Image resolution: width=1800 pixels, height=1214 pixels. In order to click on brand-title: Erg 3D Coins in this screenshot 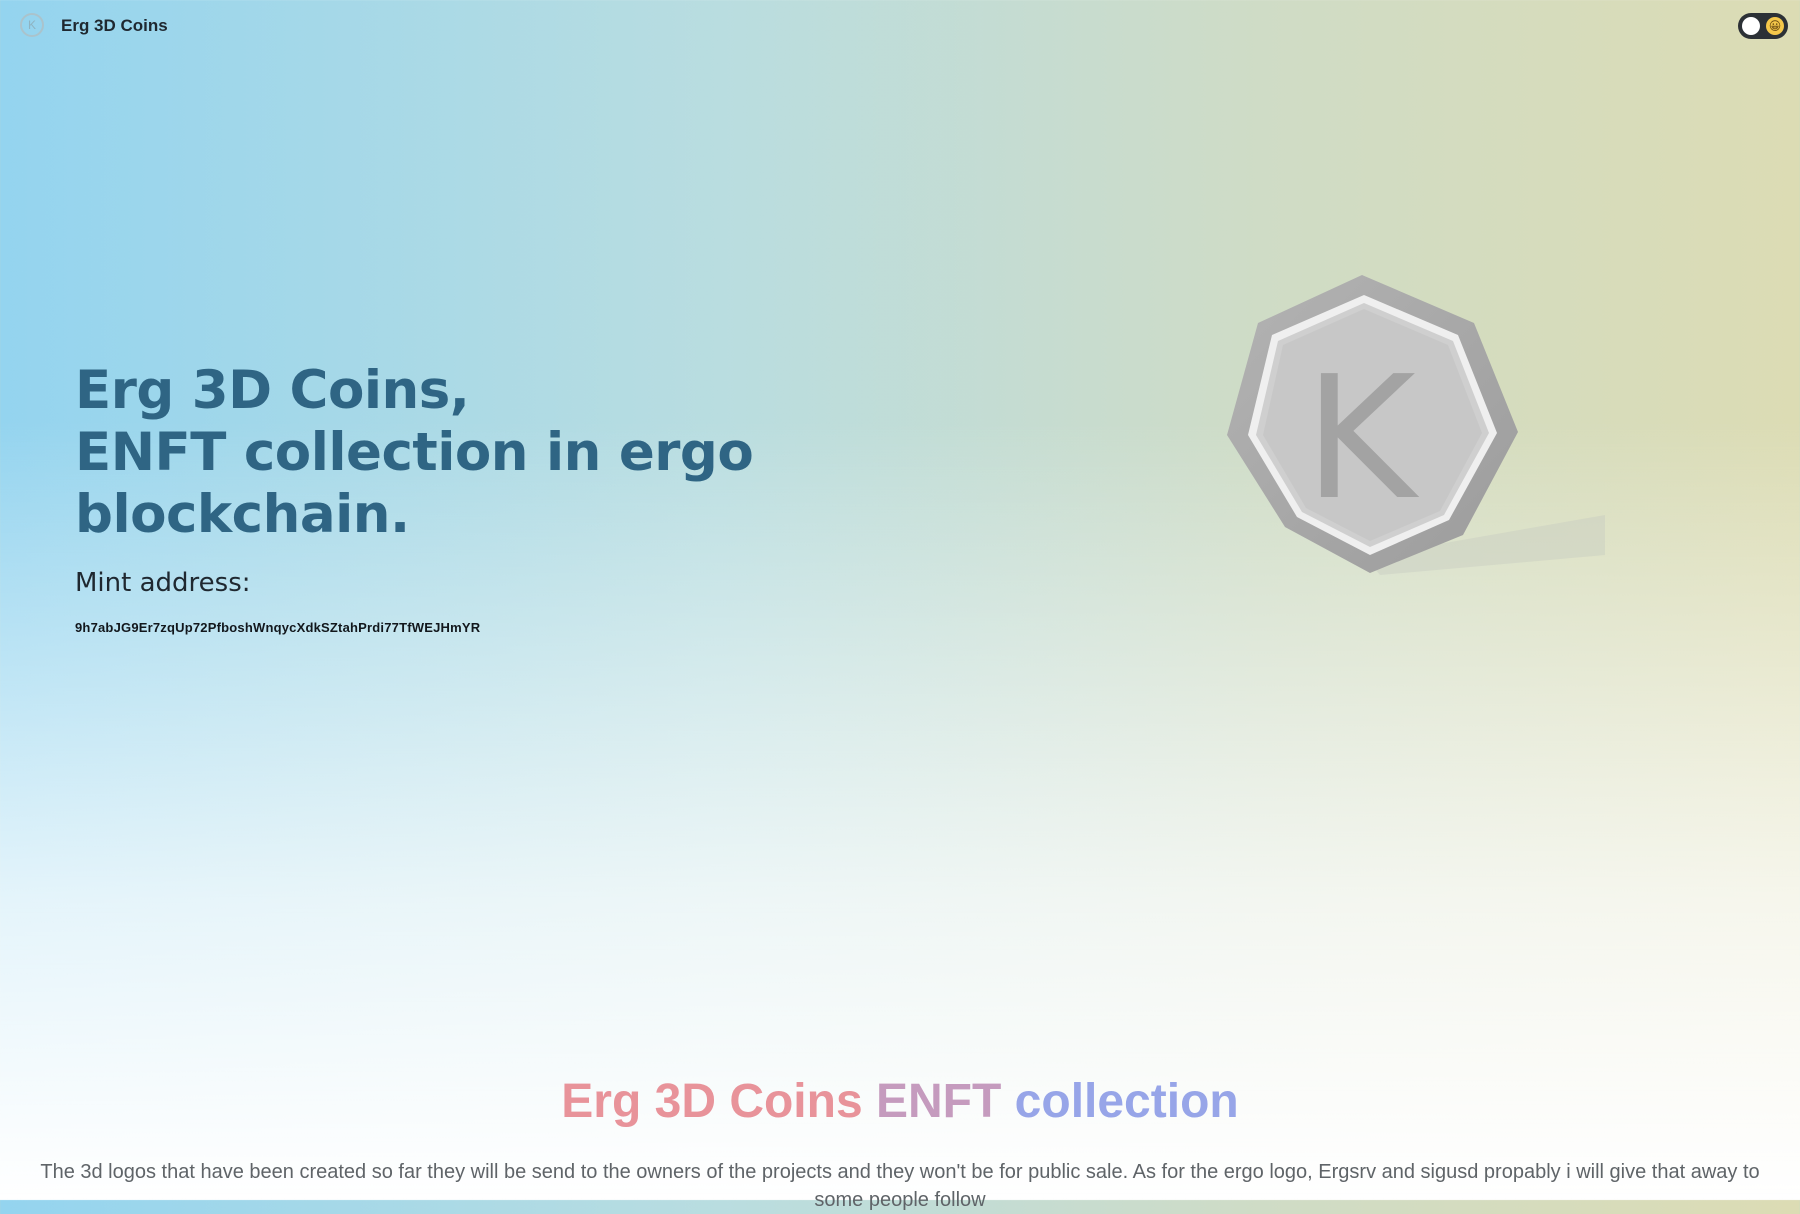, I will do `click(114, 26)`.